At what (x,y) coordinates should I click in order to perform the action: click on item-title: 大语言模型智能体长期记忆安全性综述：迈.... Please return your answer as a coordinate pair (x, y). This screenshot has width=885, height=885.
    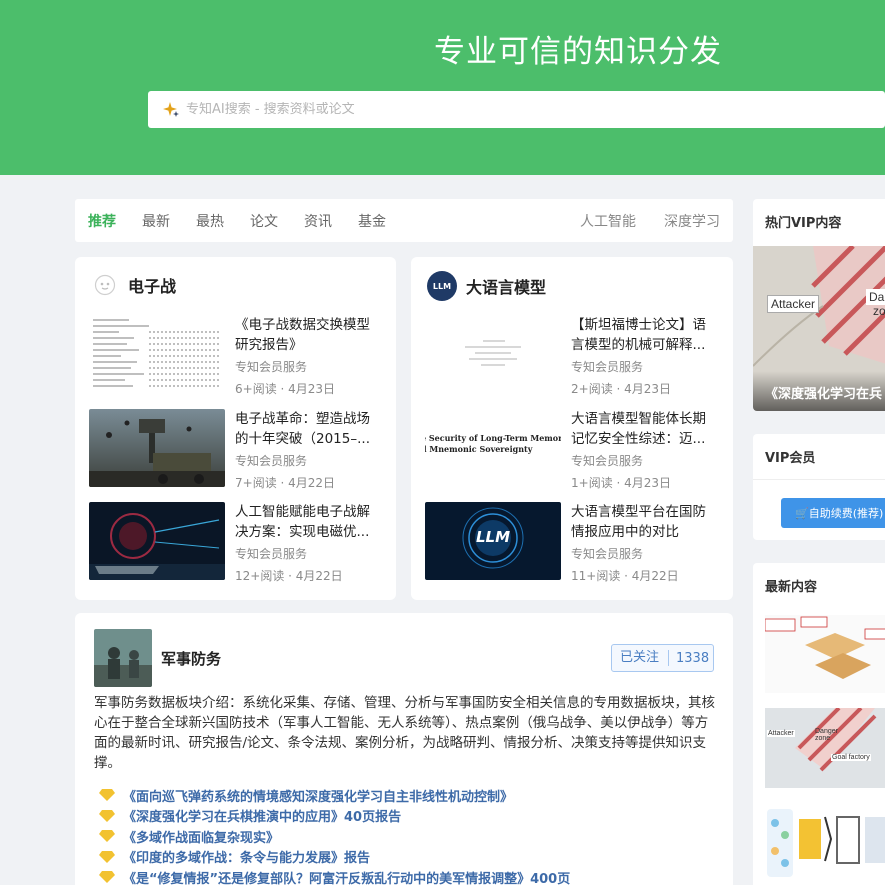
    Looking at the image, I should click on (645, 429).